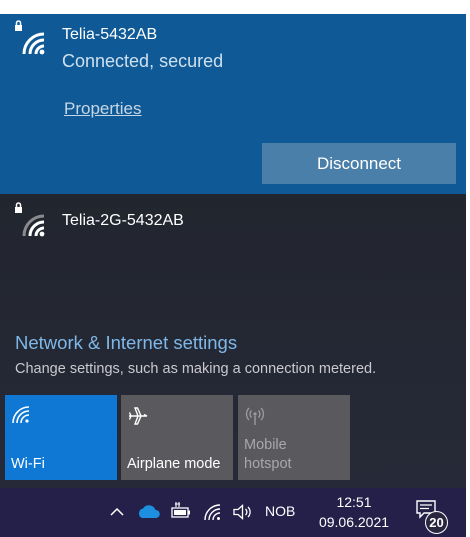  I want to click on taskbar: NOB 12:51 09.06.2021 20, so click(233, 512).